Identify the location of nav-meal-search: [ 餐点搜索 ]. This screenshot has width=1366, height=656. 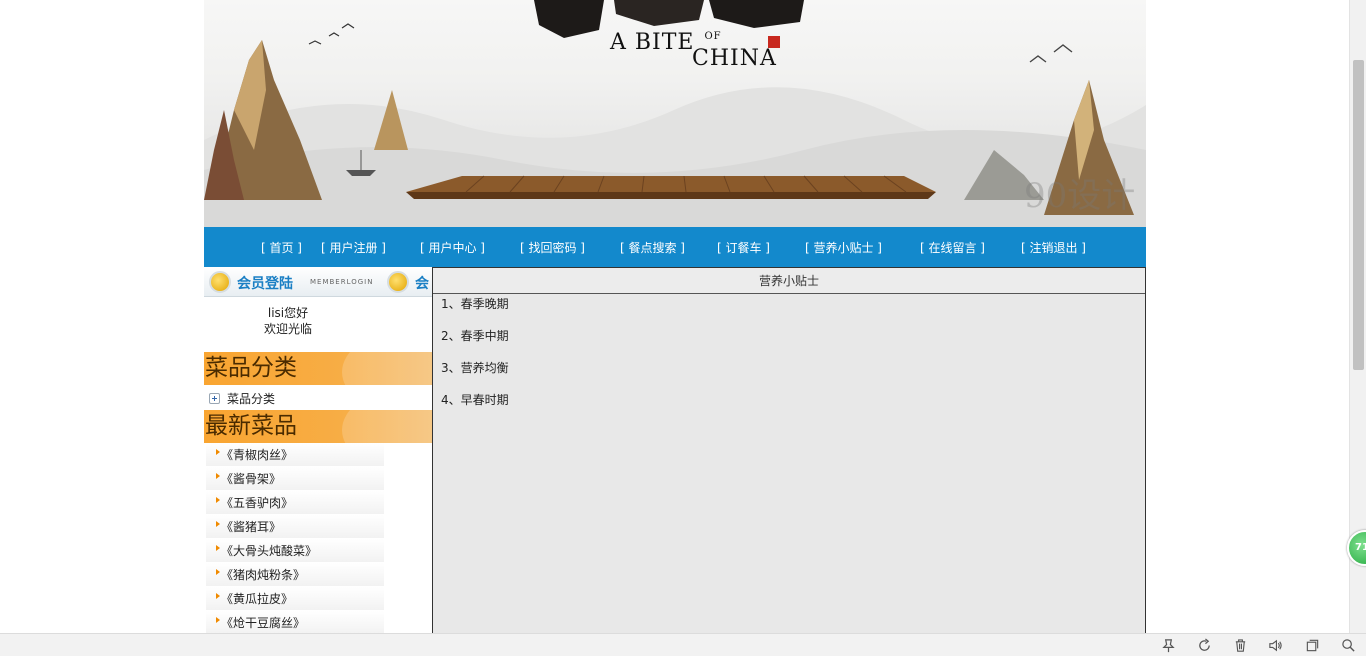
(652, 247).